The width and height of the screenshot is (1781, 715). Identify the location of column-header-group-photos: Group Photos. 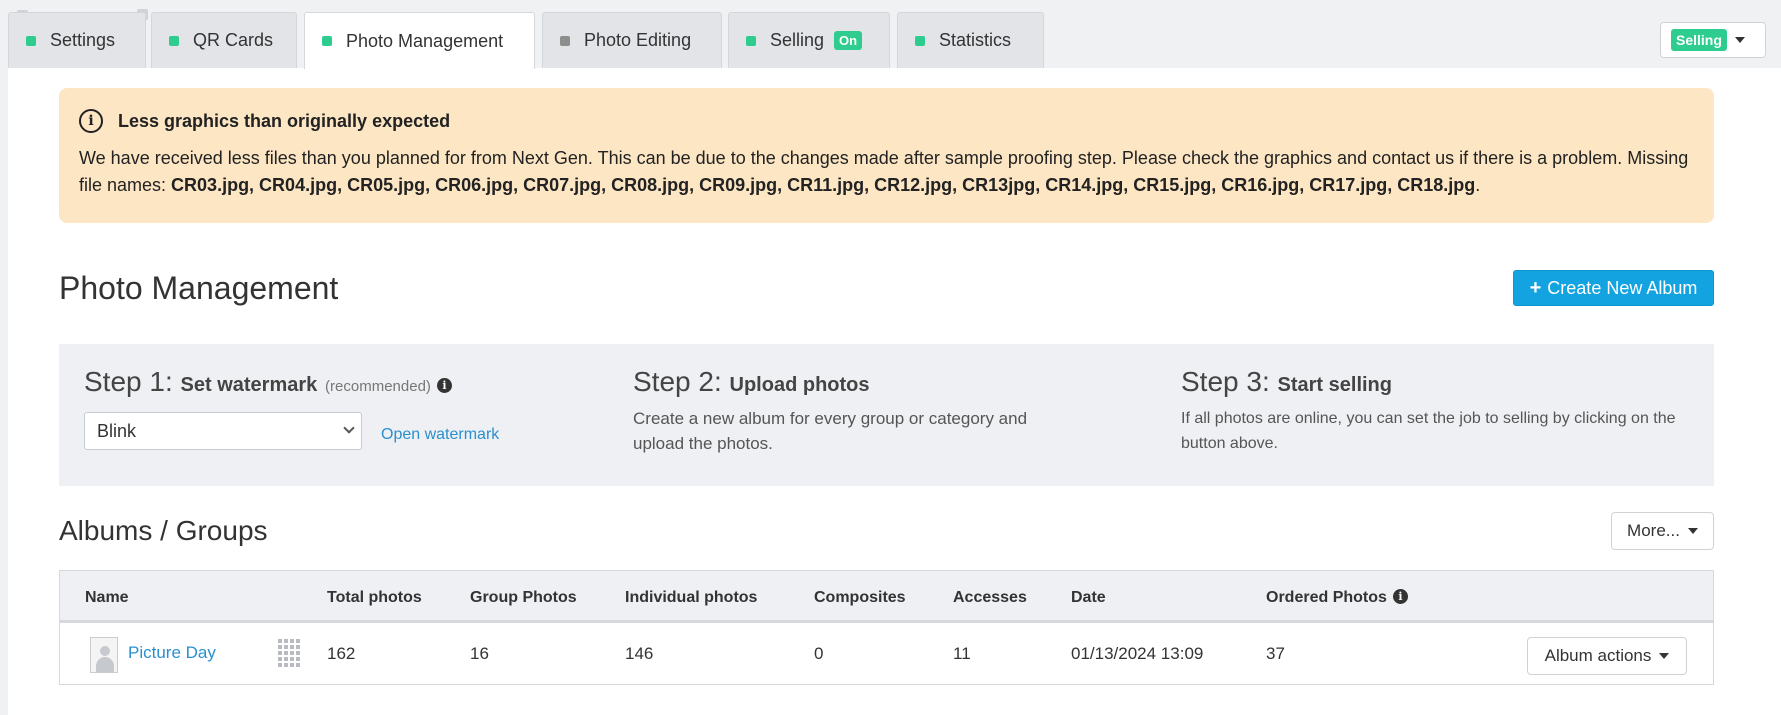
(523, 598).